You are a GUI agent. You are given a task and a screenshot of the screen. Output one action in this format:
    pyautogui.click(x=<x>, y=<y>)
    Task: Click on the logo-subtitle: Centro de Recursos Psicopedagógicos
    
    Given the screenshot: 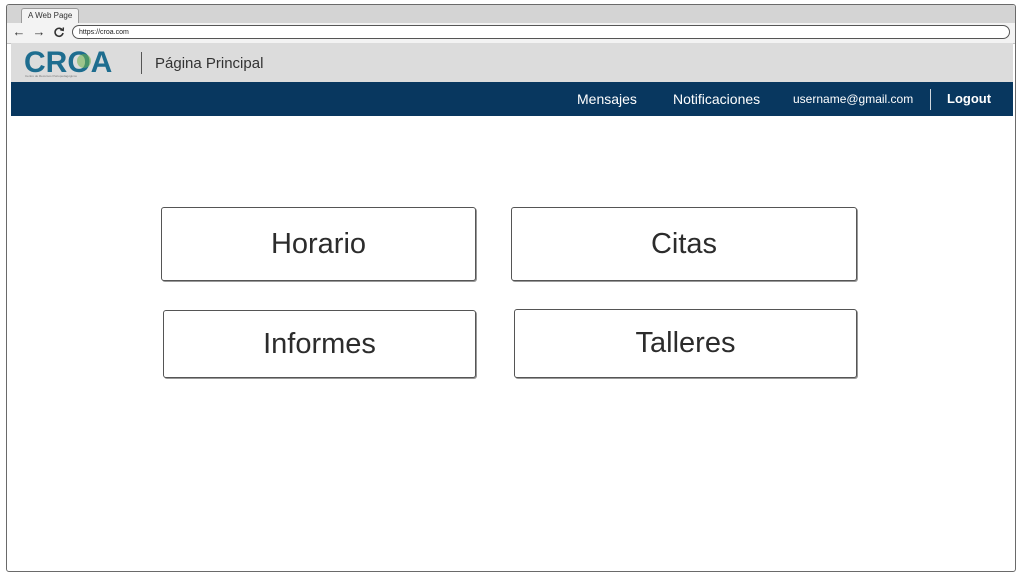 What is the action you would take?
    pyautogui.click(x=51, y=76)
    